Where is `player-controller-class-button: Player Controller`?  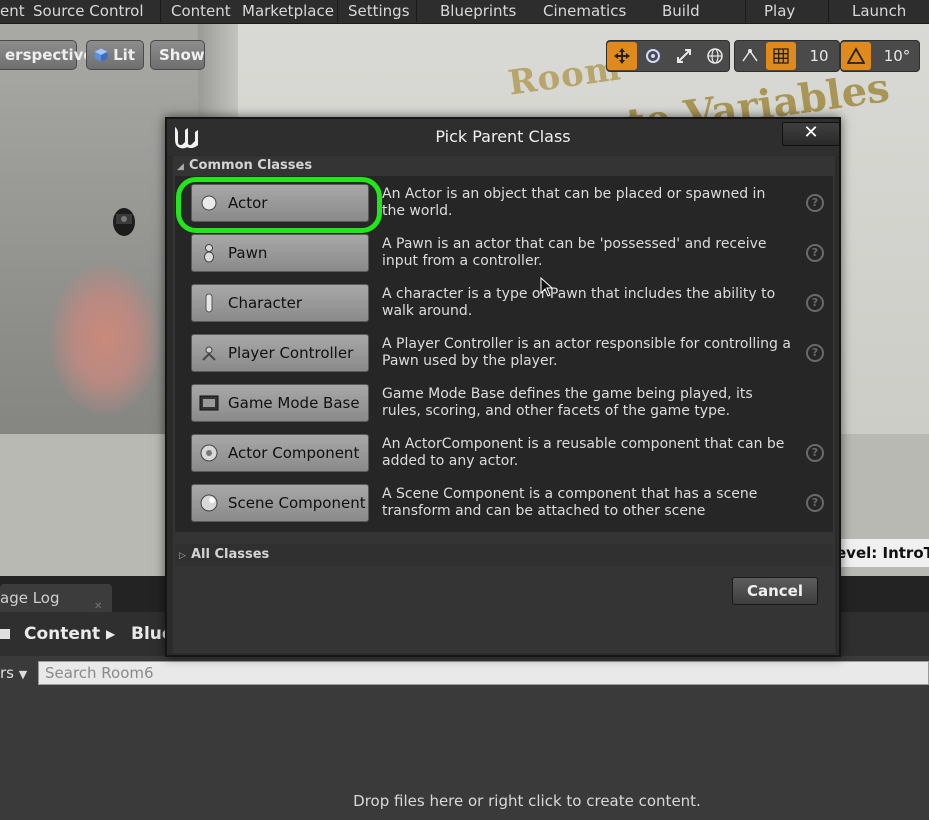 player-controller-class-button: Player Controller is located at coordinates (280, 353).